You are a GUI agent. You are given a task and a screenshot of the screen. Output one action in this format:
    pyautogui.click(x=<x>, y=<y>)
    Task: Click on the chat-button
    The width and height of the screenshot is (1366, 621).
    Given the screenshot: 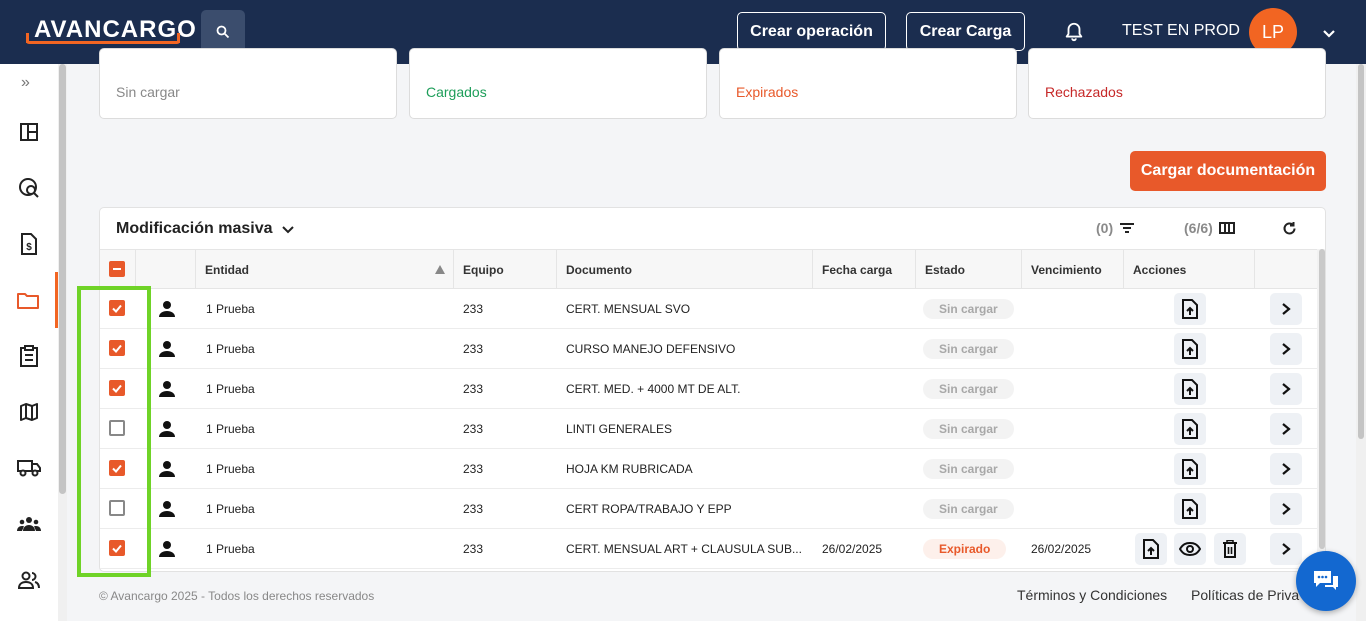 What is the action you would take?
    pyautogui.click(x=1326, y=581)
    